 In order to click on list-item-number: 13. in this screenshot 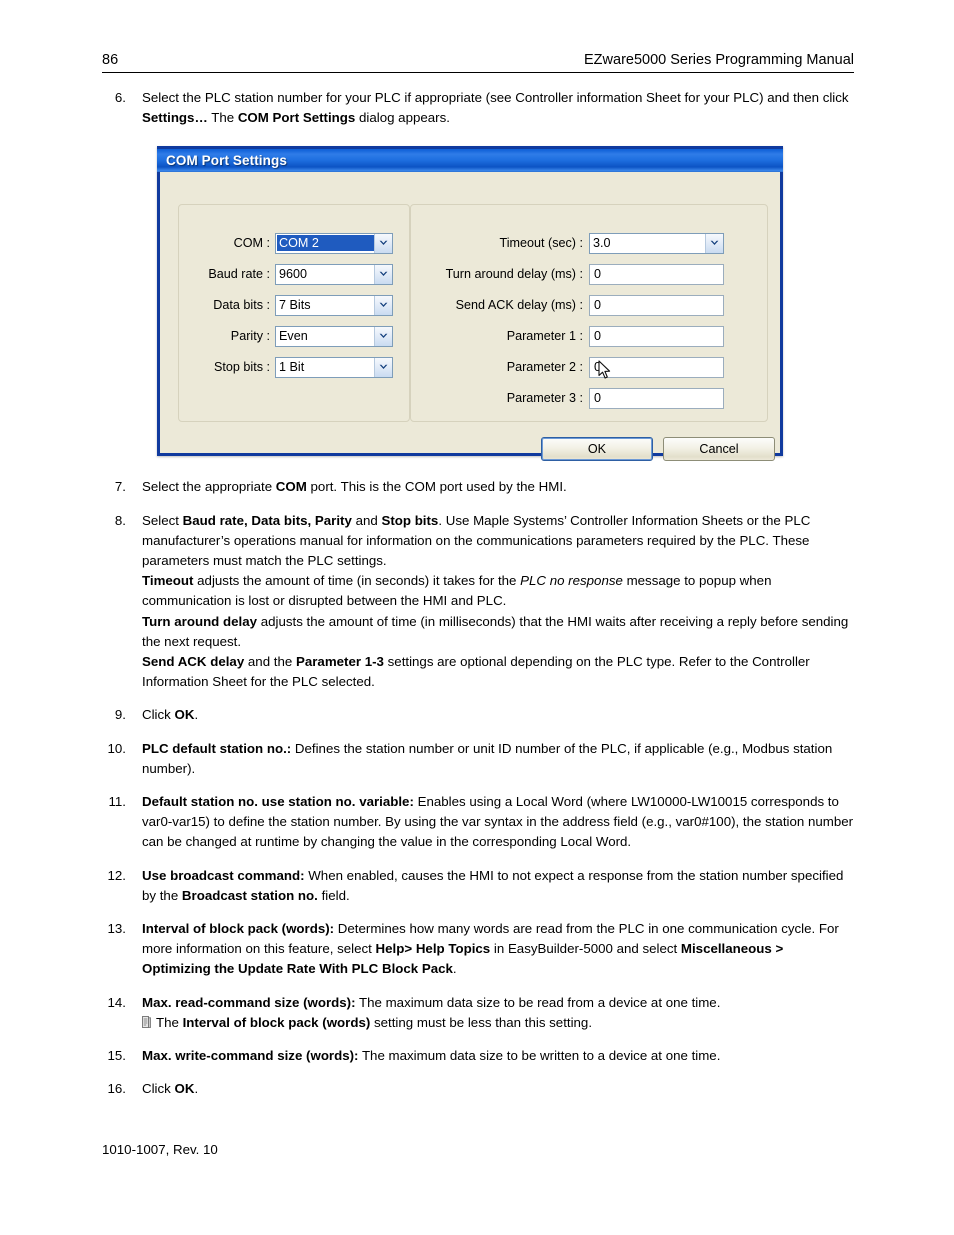, I will do `click(117, 929)`.